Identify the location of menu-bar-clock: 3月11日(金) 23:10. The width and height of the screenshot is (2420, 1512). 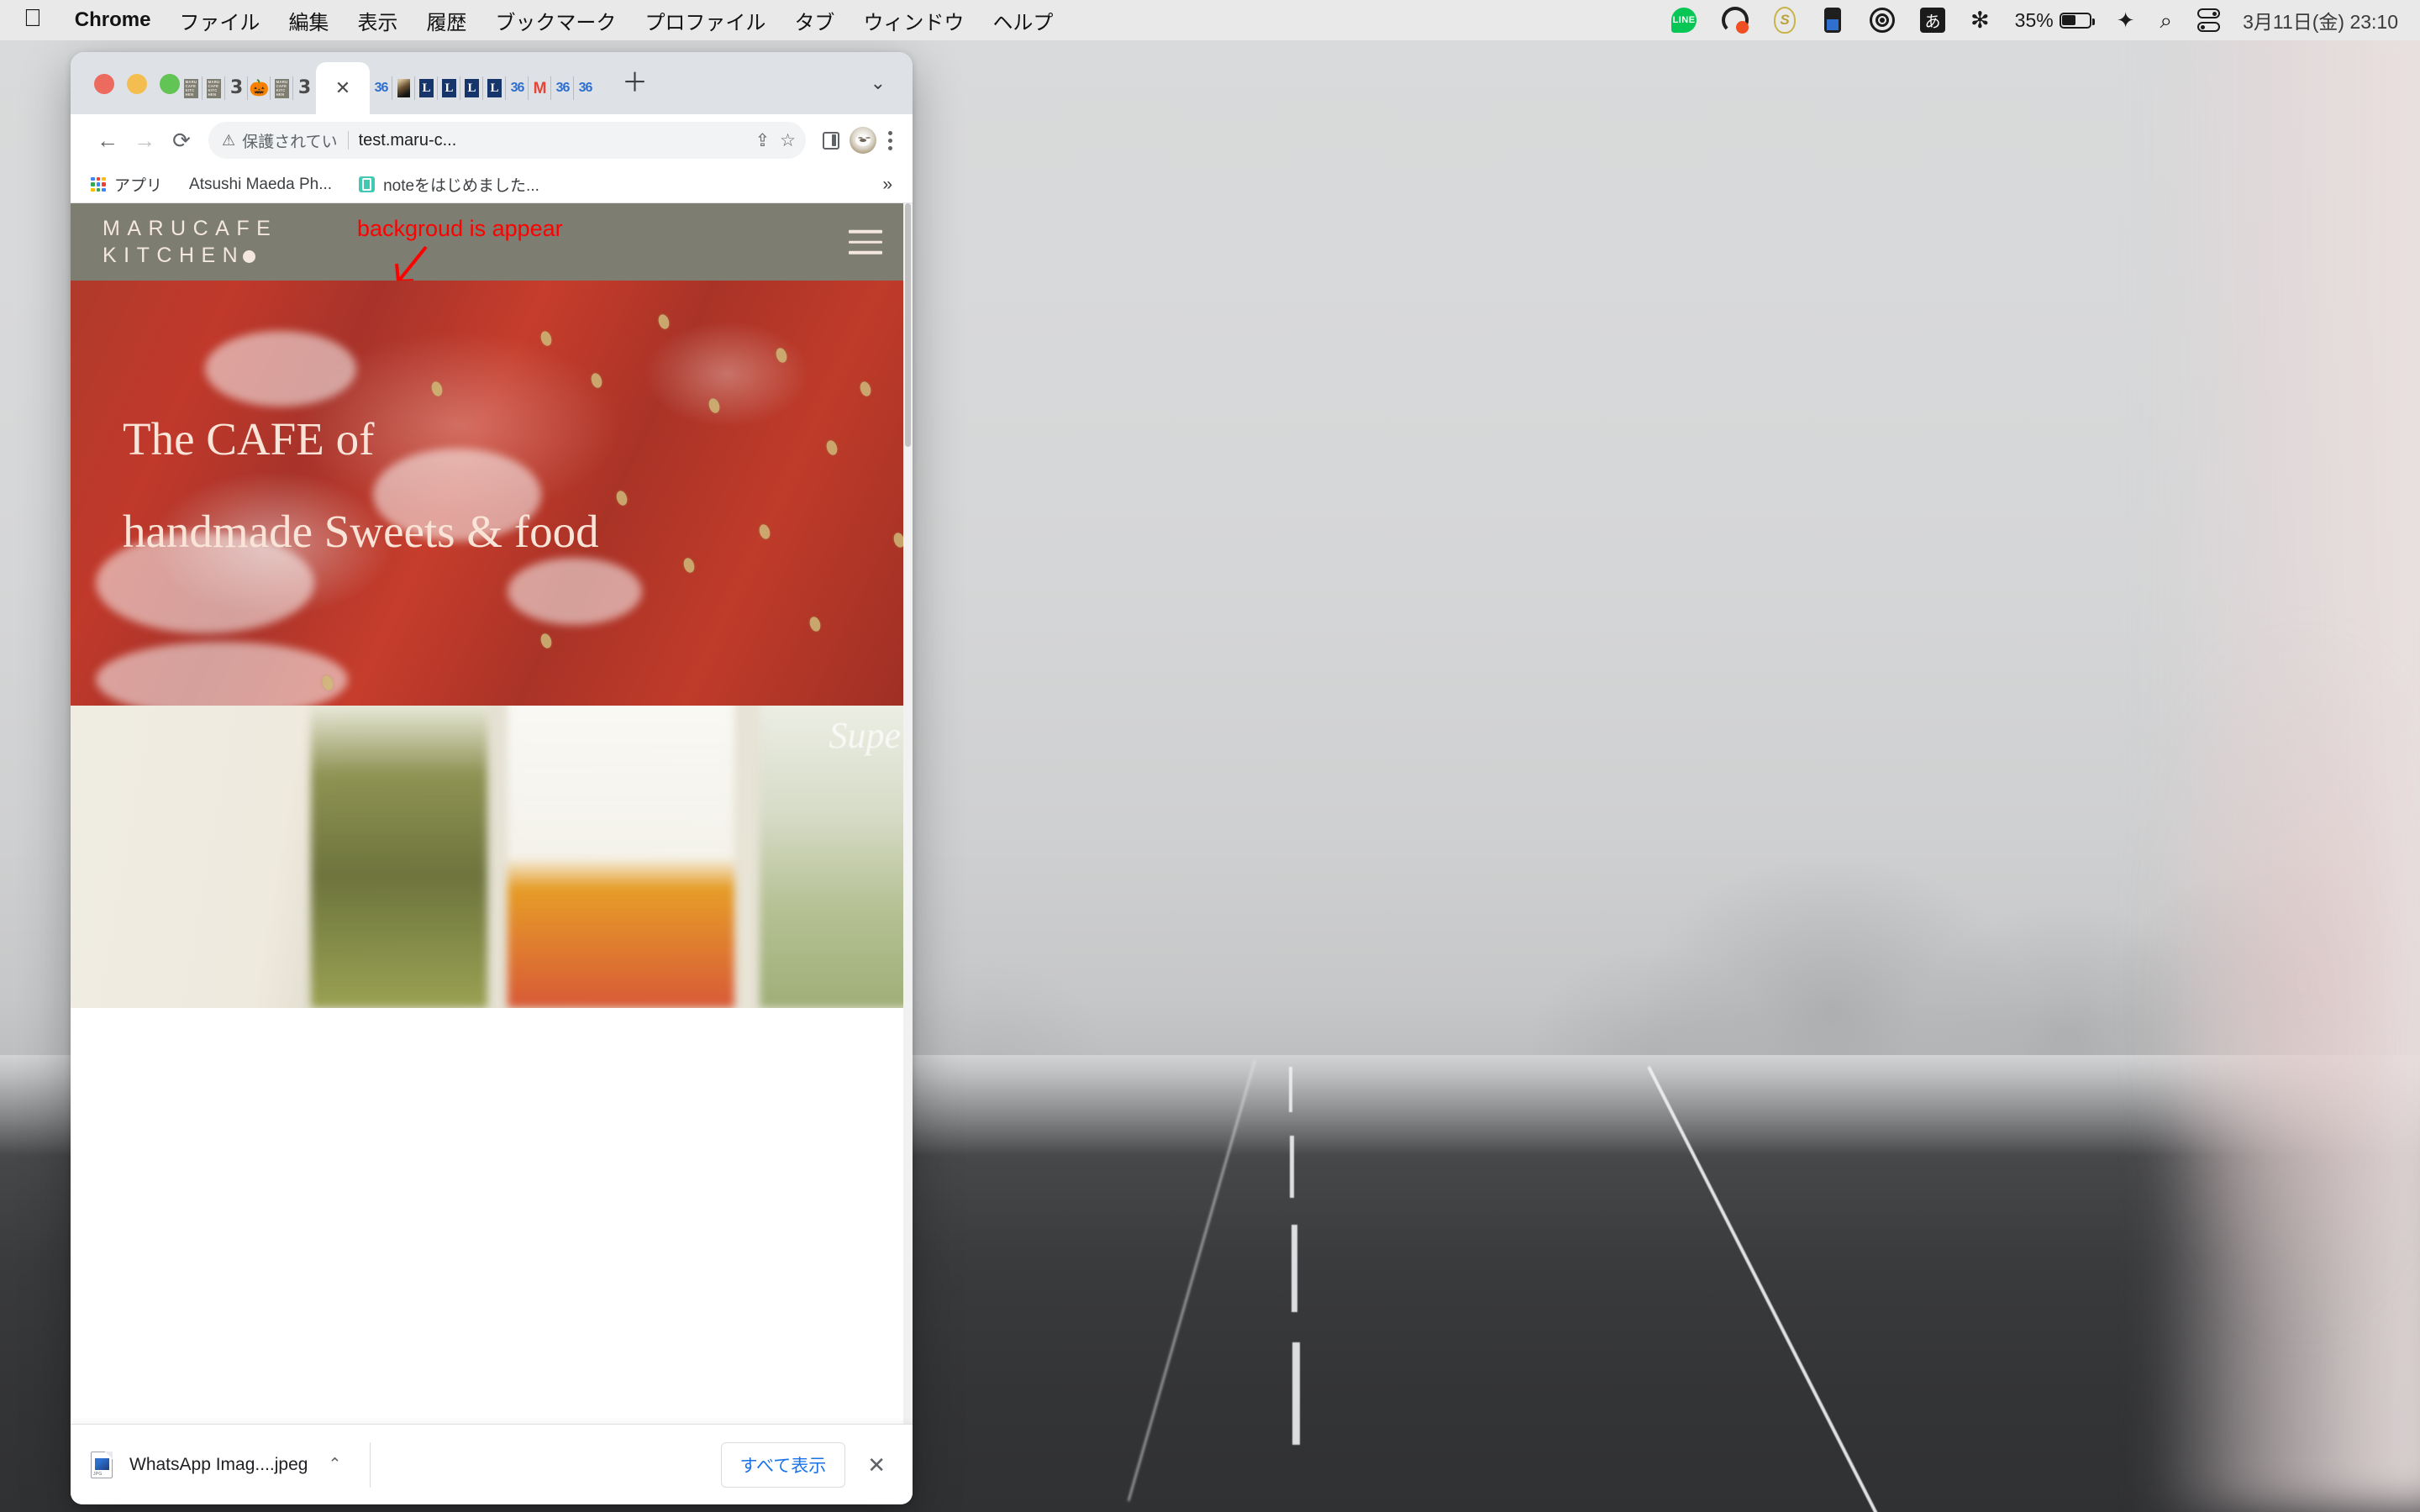
(2317, 20).